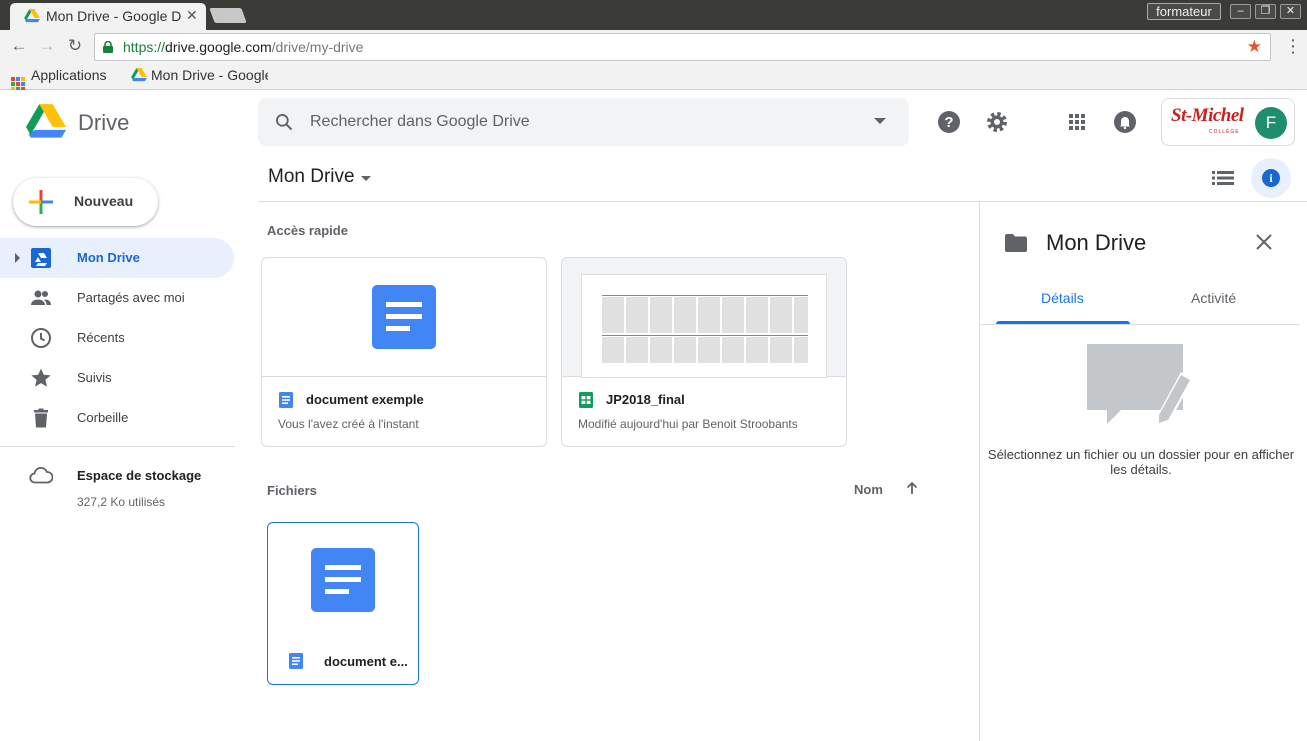 The width and height of the screenshot is (1307, 741). Describe the element at coordinates (94, 377) in the screenshot. I see `sidebar-item-label: Suivis` at that location.